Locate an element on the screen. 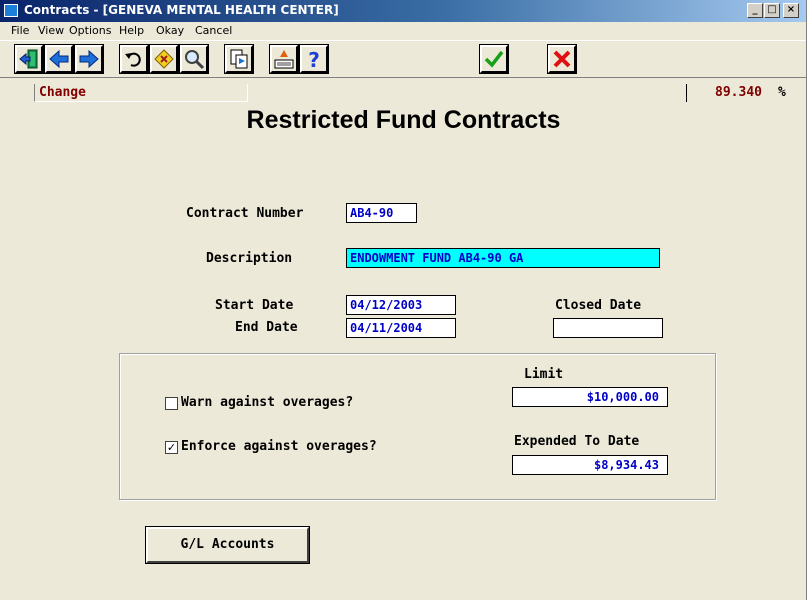 This screenshot has width=807, height=600. forward-arrow-icon is located at coordinates (89, 59).